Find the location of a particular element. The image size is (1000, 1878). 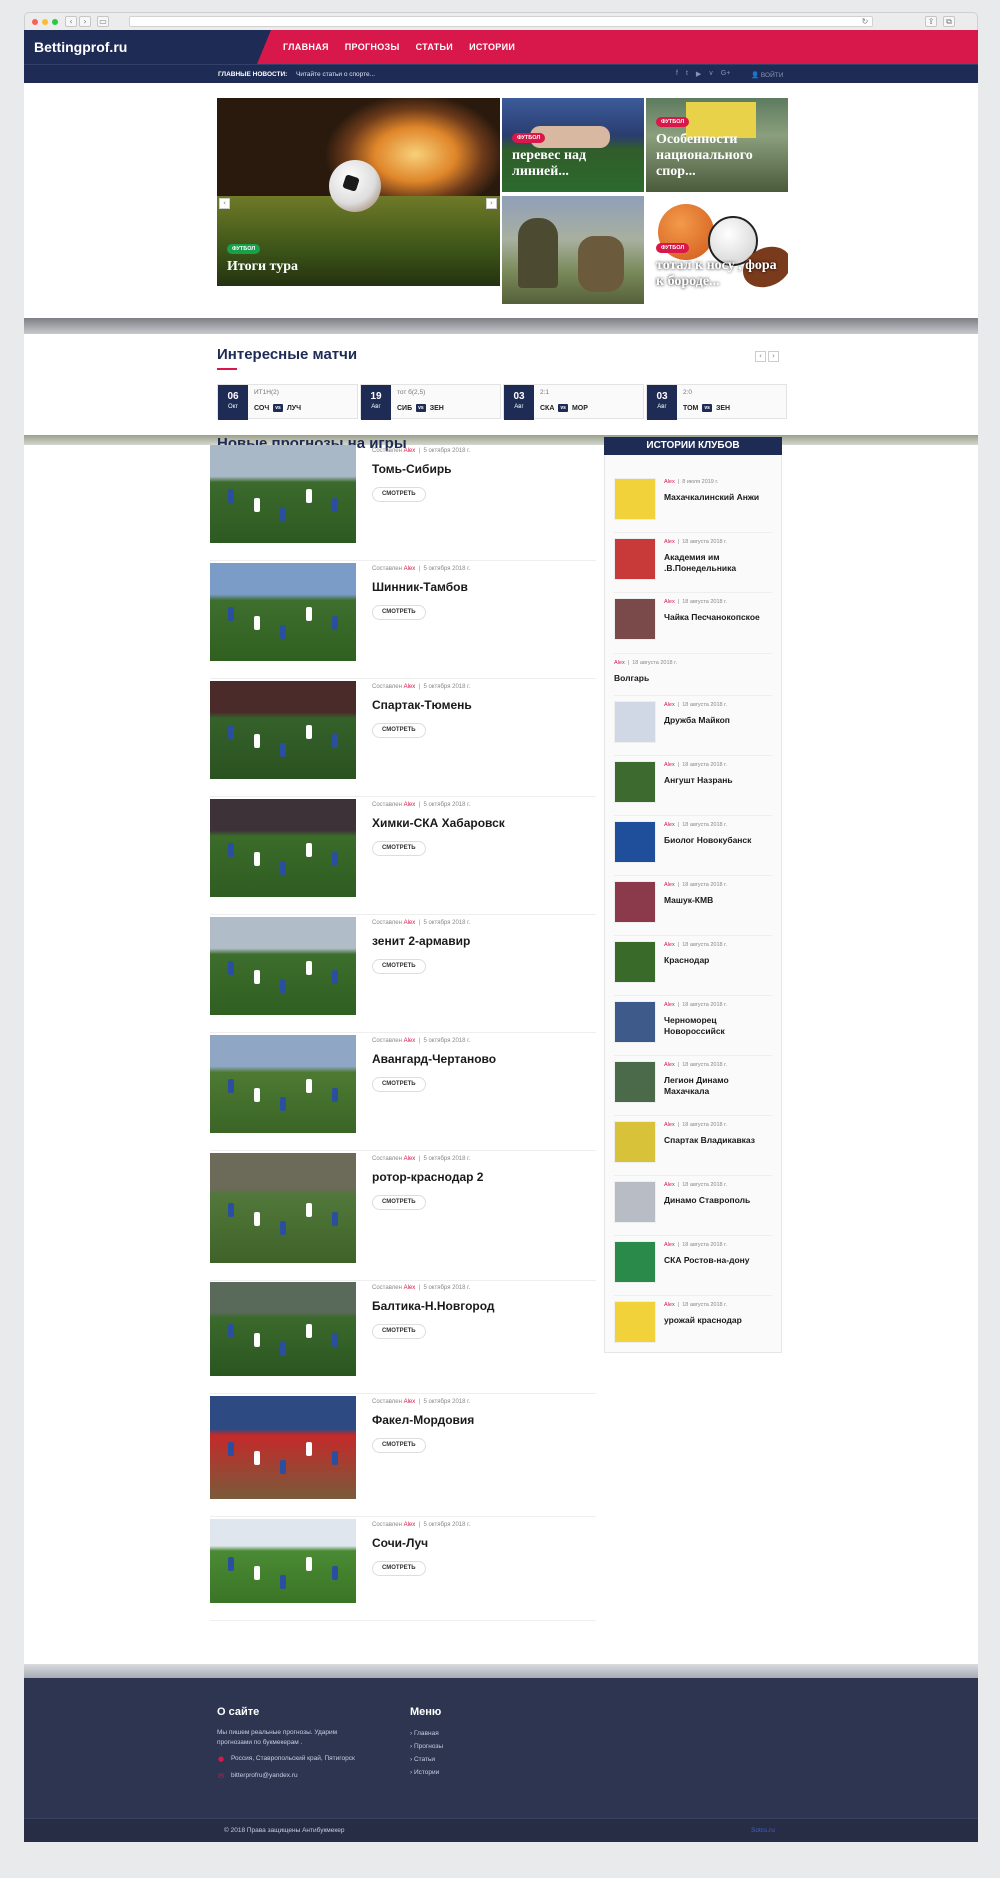

tabs-icon: ⧉ is located at coordinates (949, 21).